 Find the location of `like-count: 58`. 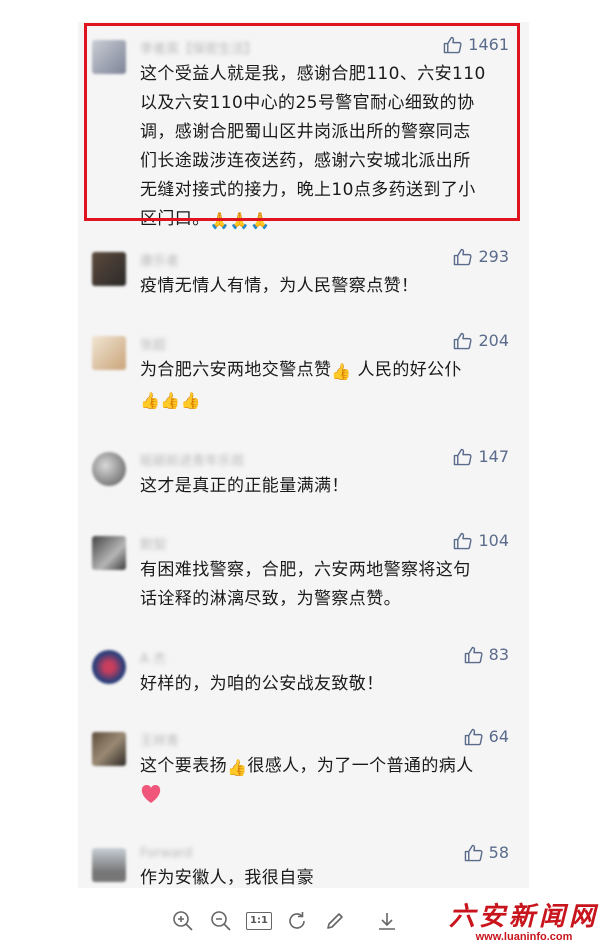

like-count: 58 is located at coordinates (498, 852).